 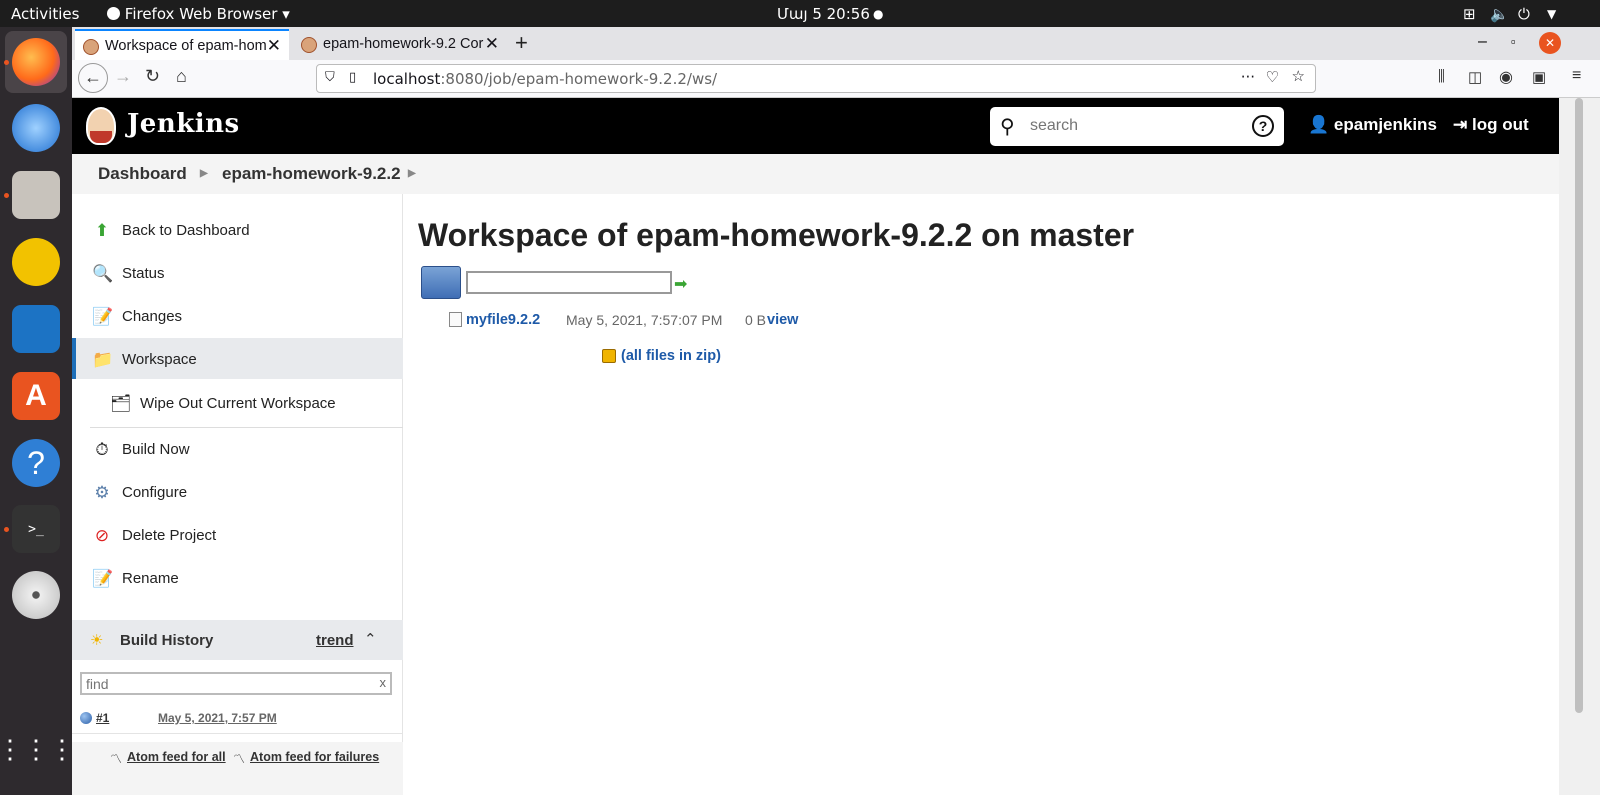 What do you see at coordinates (123, 76) in the screenshot?
I see `forward-icon: →` at bounding box center [123, 76].